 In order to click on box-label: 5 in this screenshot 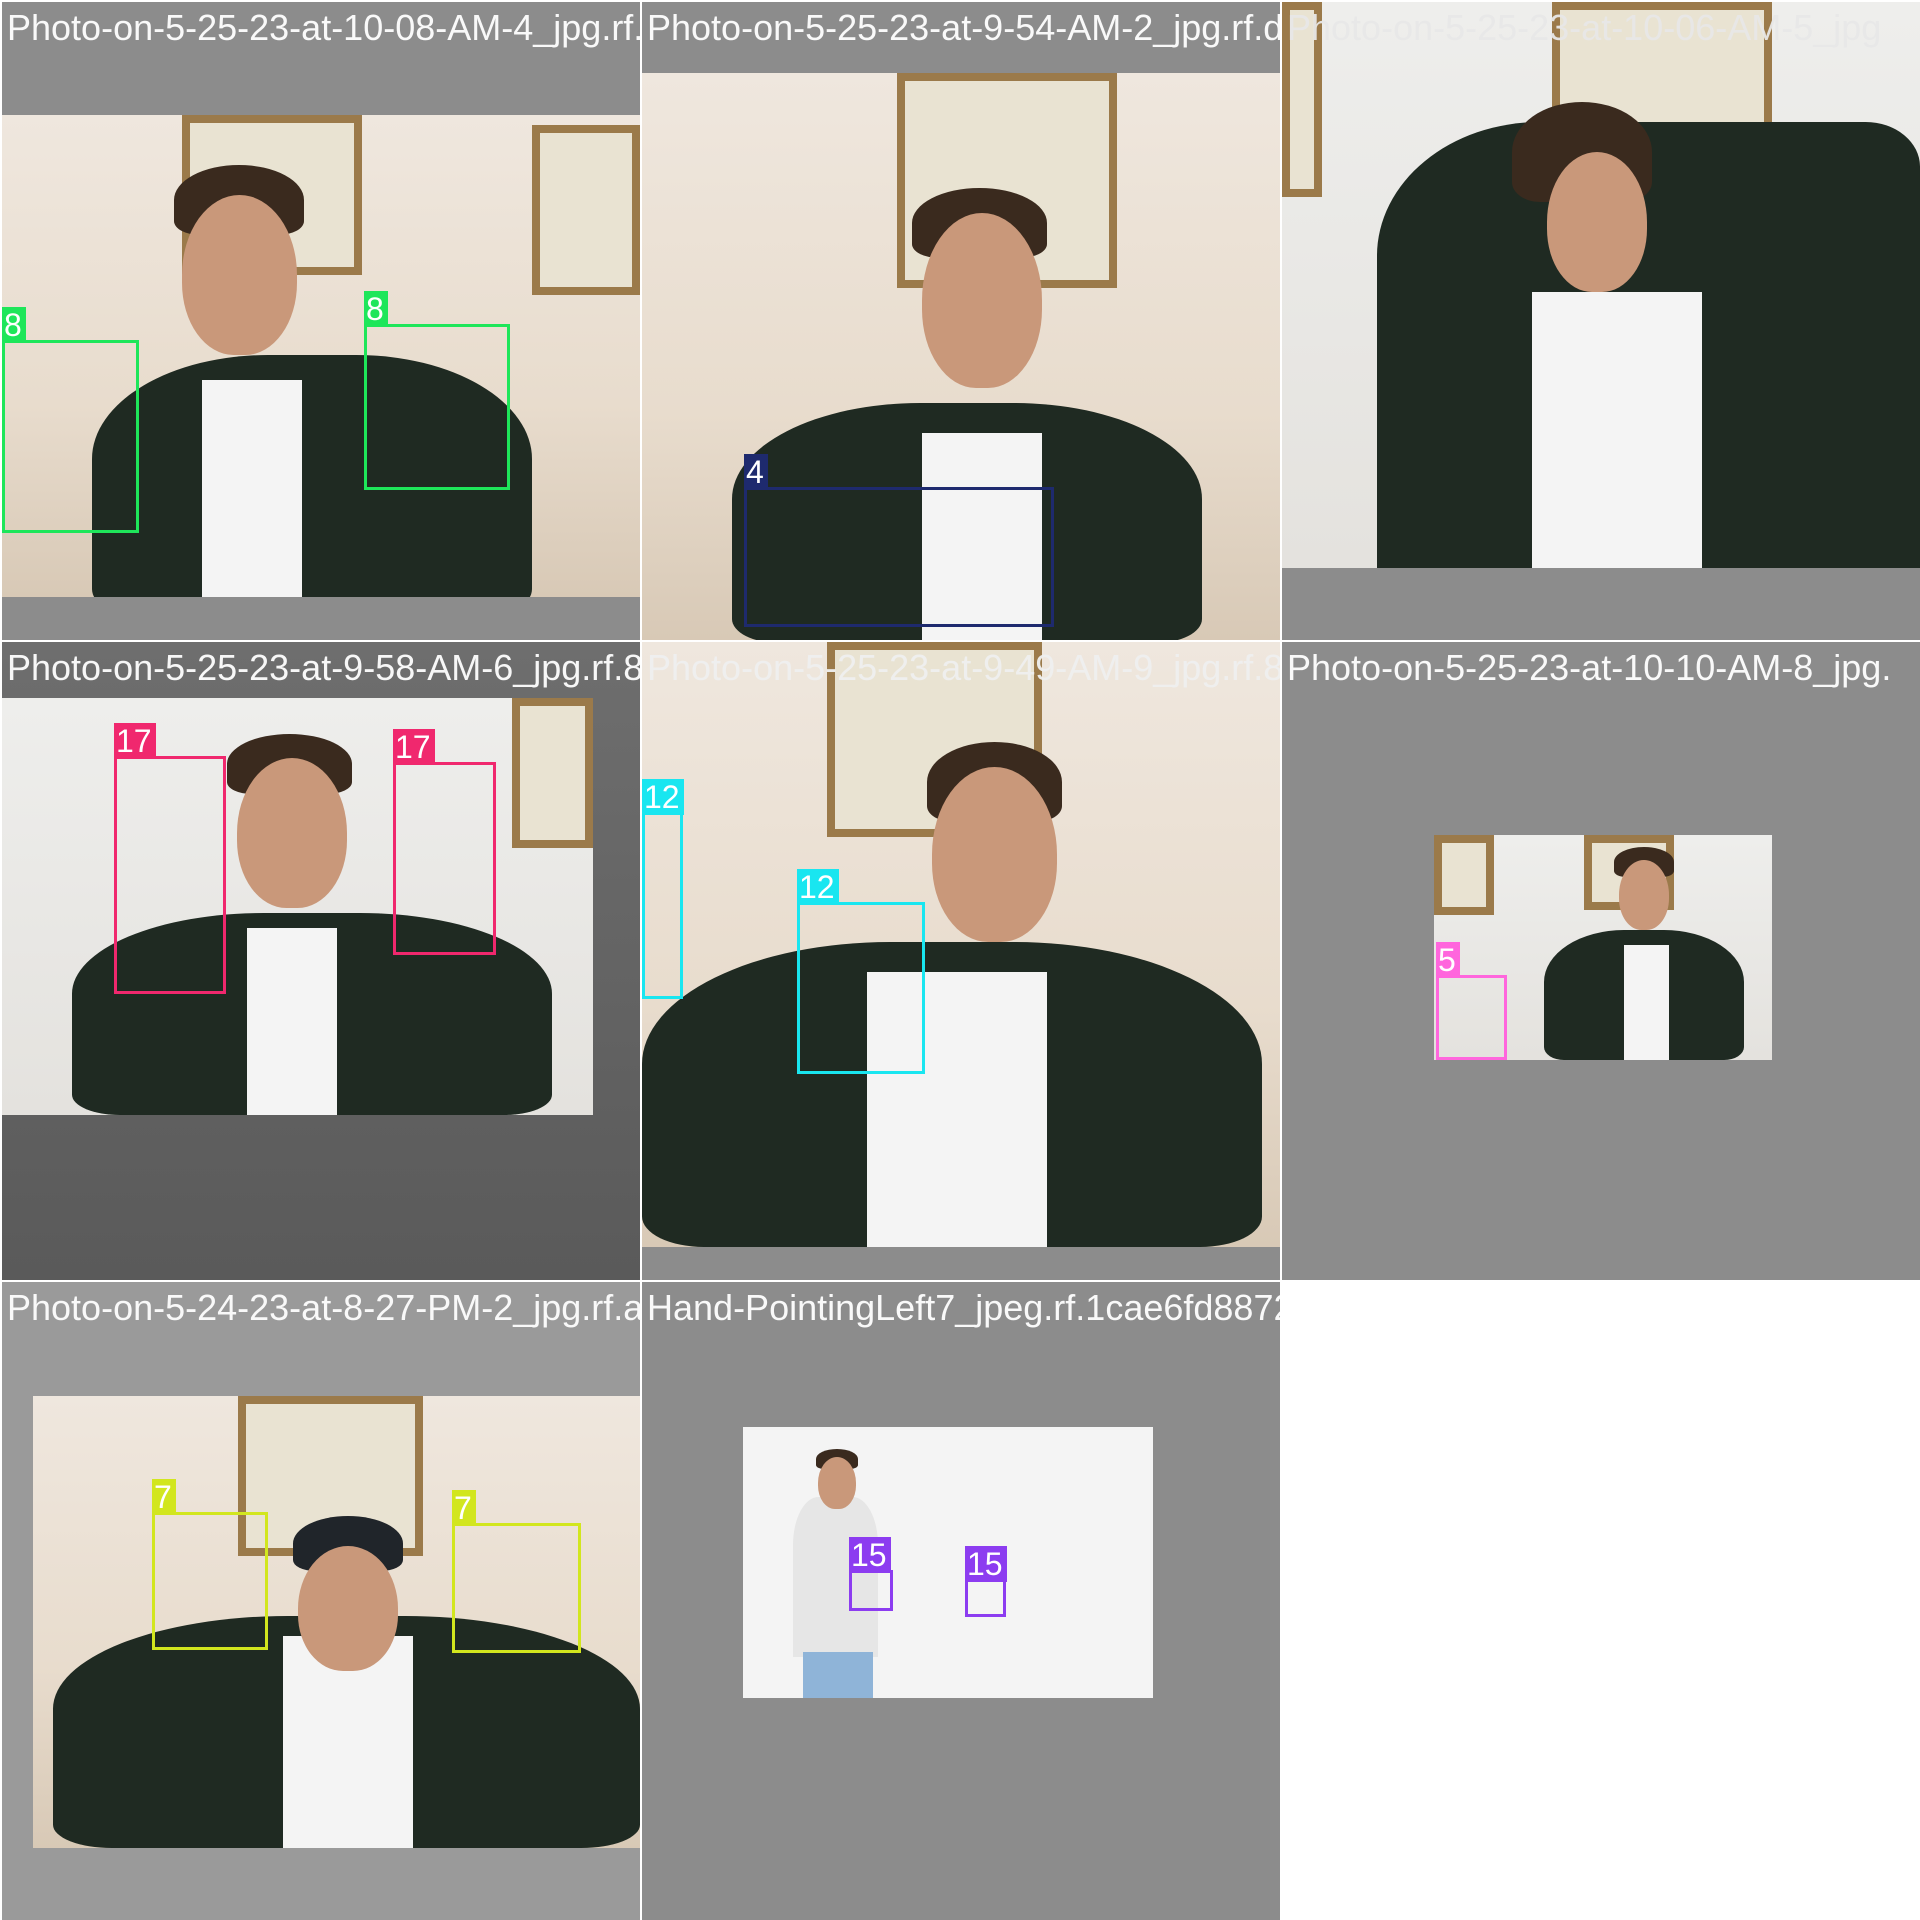, I will do `click(1448, 960)`.